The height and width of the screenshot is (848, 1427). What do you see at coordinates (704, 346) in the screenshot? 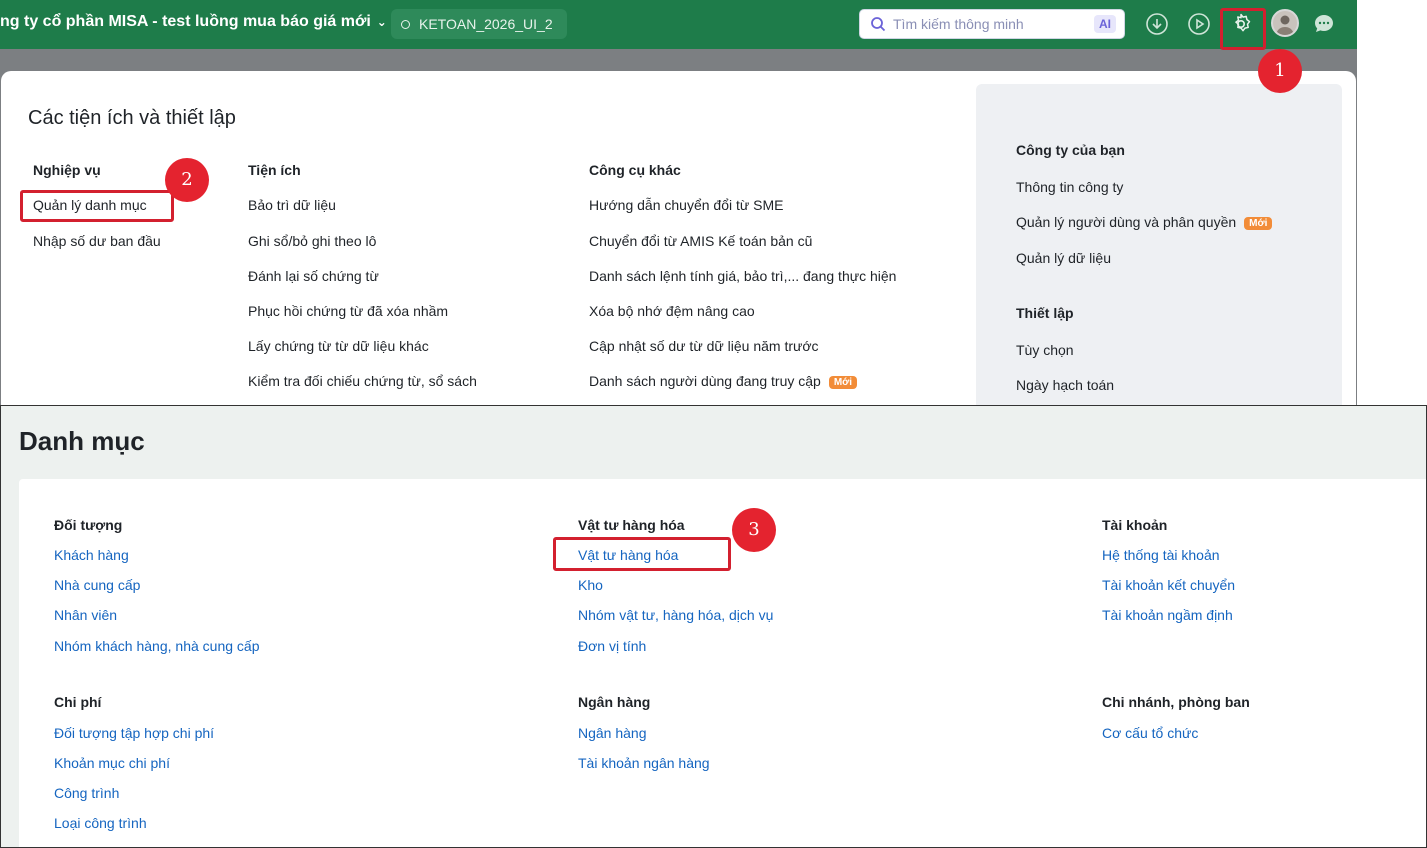
I see `menu-item-cong-cu: Cập nhật số dư từ dữ liệu năm trước` at bounding box center [704, 346].